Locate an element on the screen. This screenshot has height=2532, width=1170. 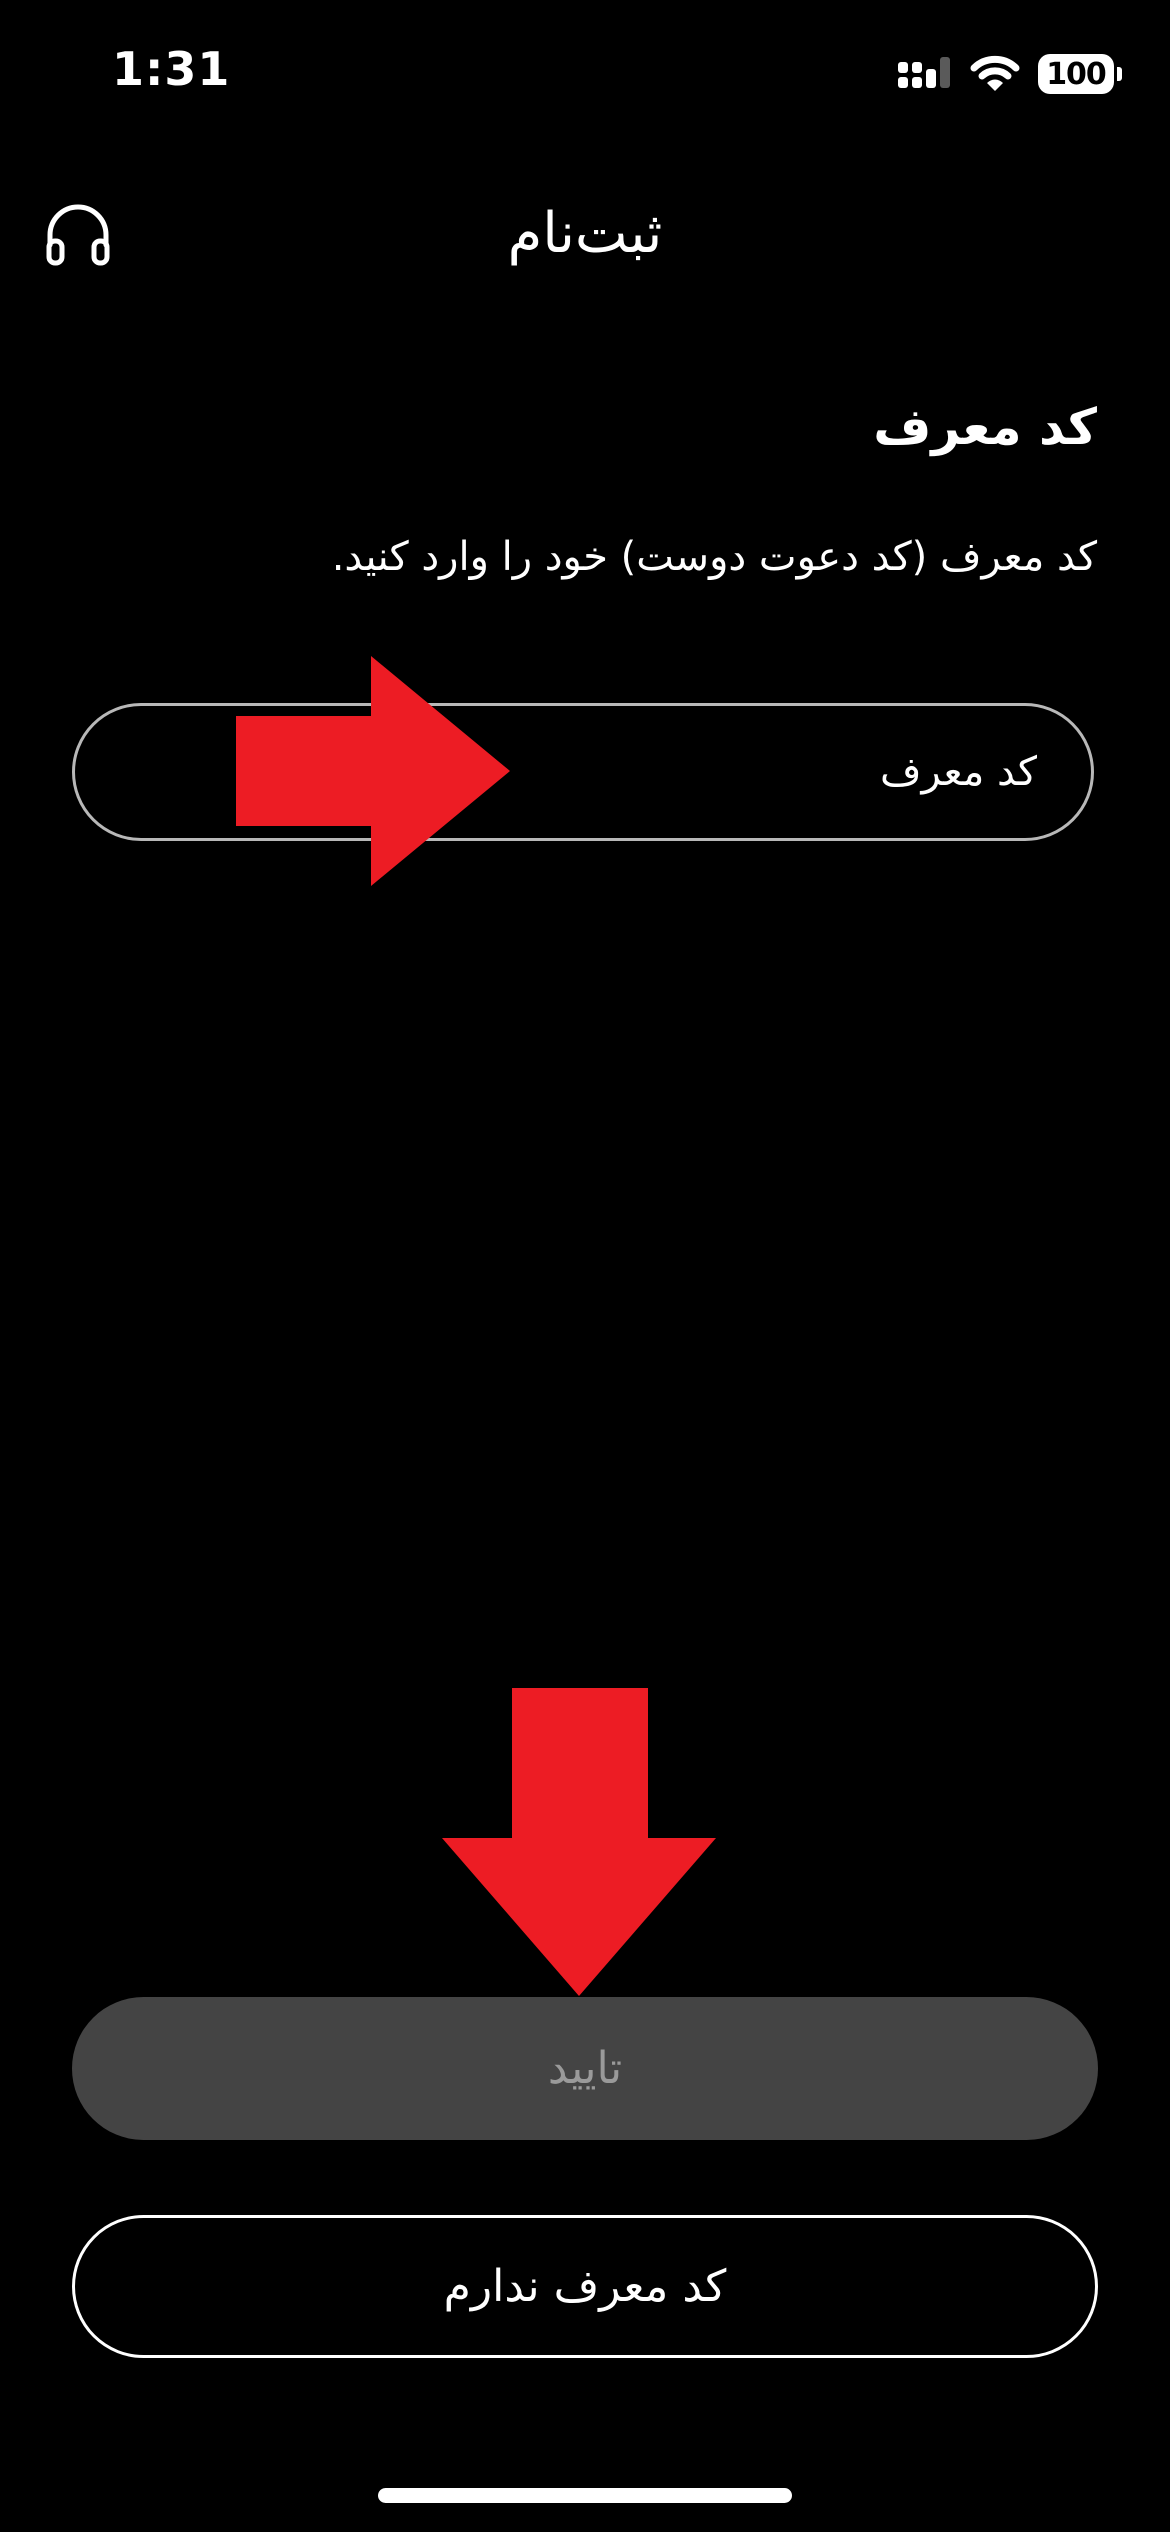
wifi-icon is located at coordinates (995, 73).